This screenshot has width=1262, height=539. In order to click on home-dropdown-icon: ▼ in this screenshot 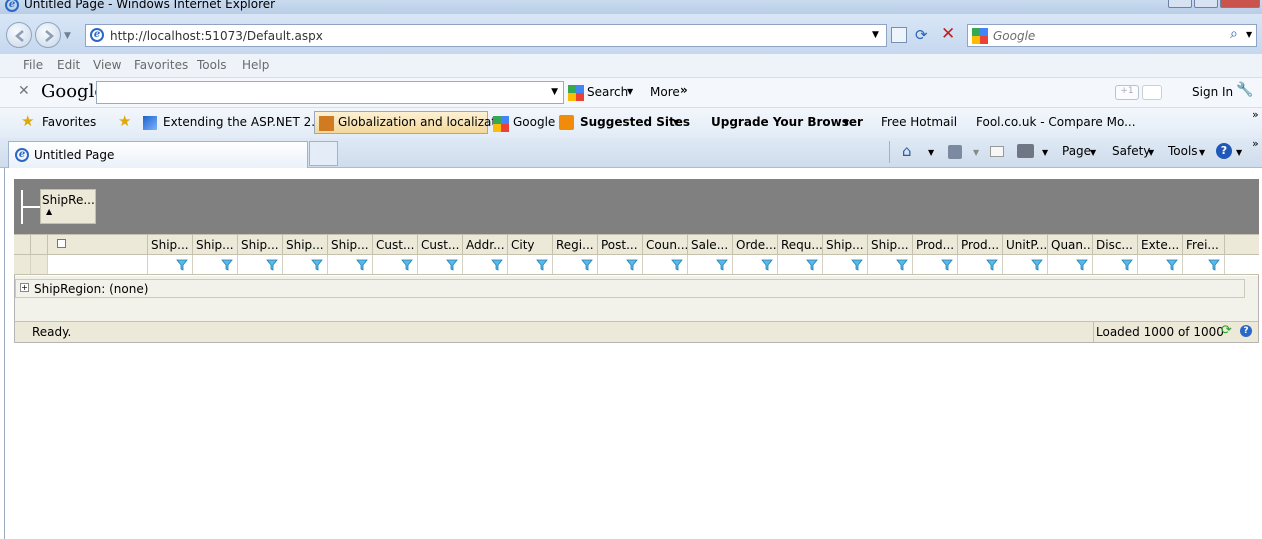, I will do `click(931, 152)`.